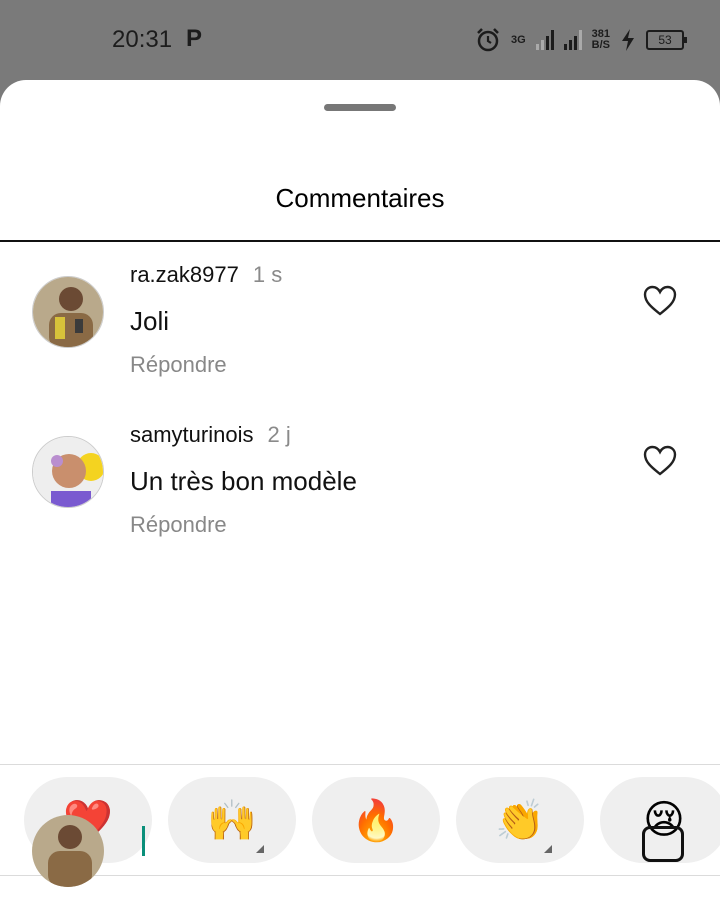  What do you see at coordinates (146, 841) in the screenshot?
I see `comment-input` at bounding box center [146, 841].